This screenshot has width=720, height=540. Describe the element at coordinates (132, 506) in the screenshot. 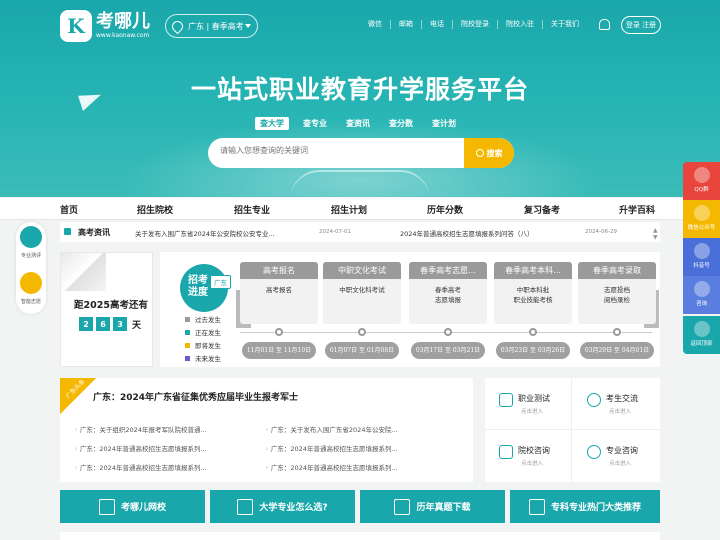

I see `online-school-button: 考哪儿网校` at that location.